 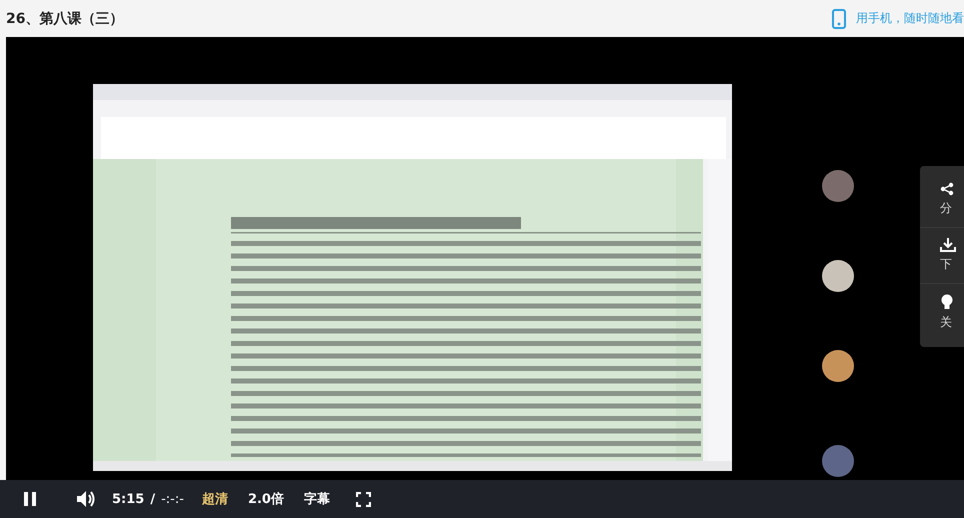 What do you see at coordinates (65, 19) in the screenshot?
I see `lesson-title: 26、第八课（三）` at bounding box center [65, 19].